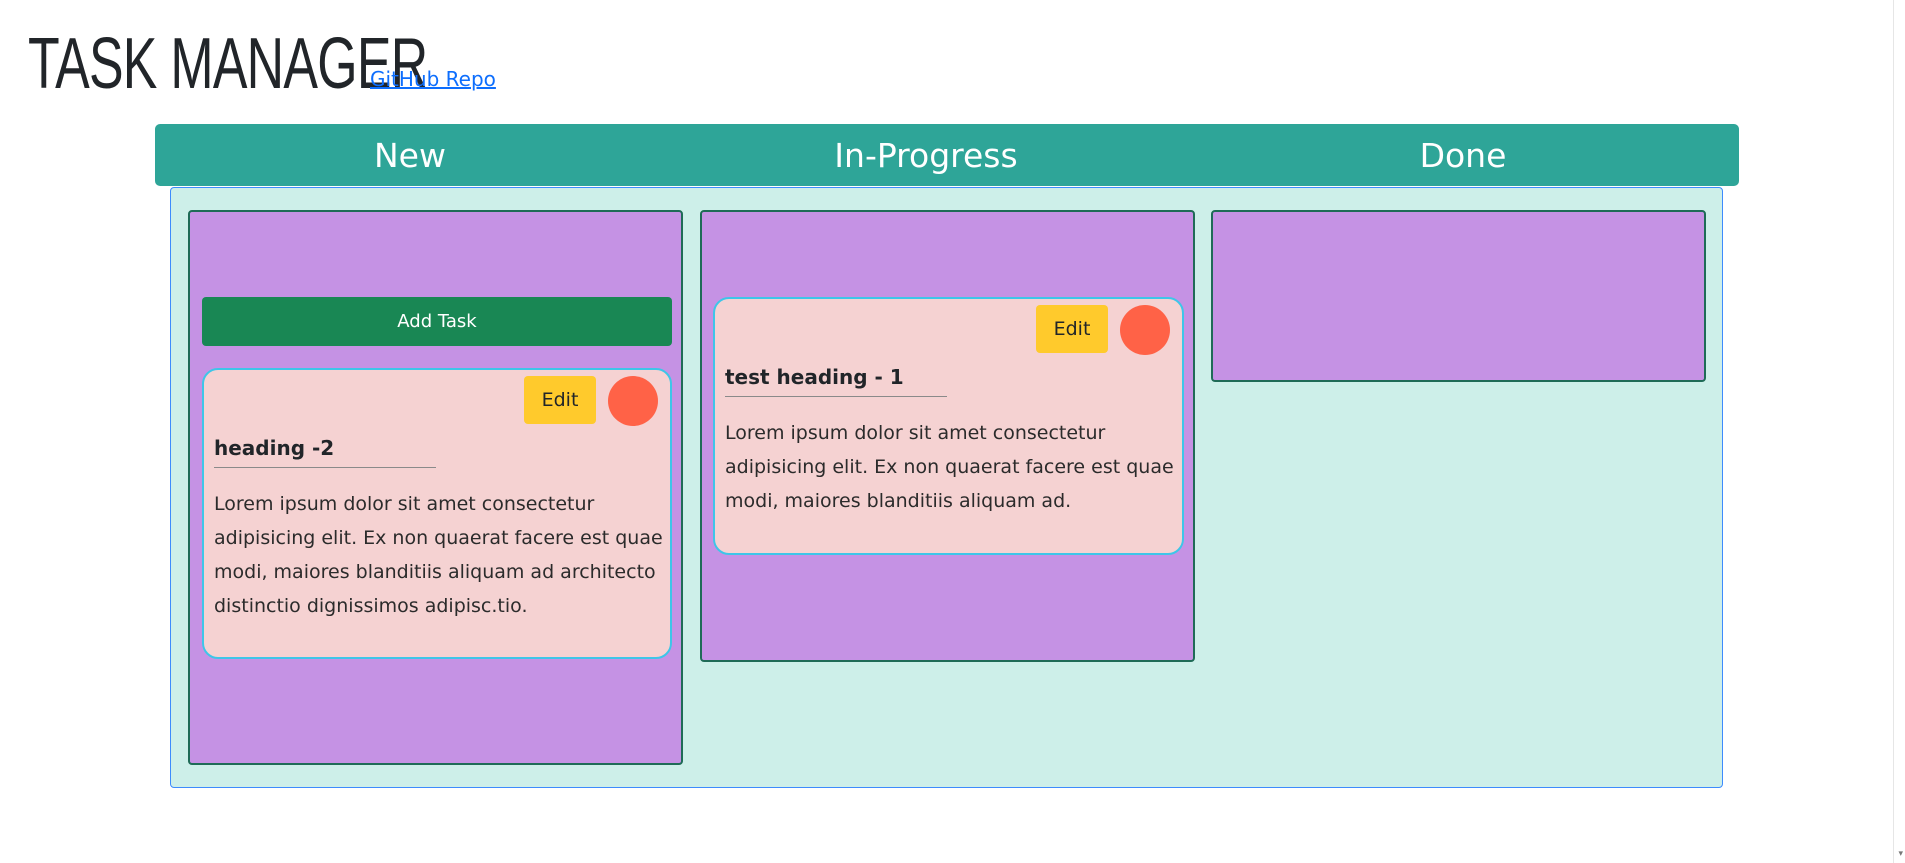  I want to click on app-header: TASK MANAGER GitHub Repo, so click(262, 64).